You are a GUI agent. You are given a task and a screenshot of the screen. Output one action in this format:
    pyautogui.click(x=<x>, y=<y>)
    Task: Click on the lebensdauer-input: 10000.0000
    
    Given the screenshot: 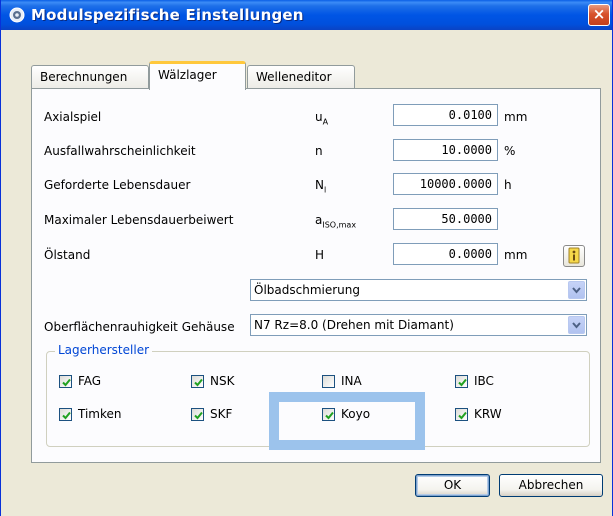 What is the action you would take?
    pyautogui.click(x=445, y=184)
    